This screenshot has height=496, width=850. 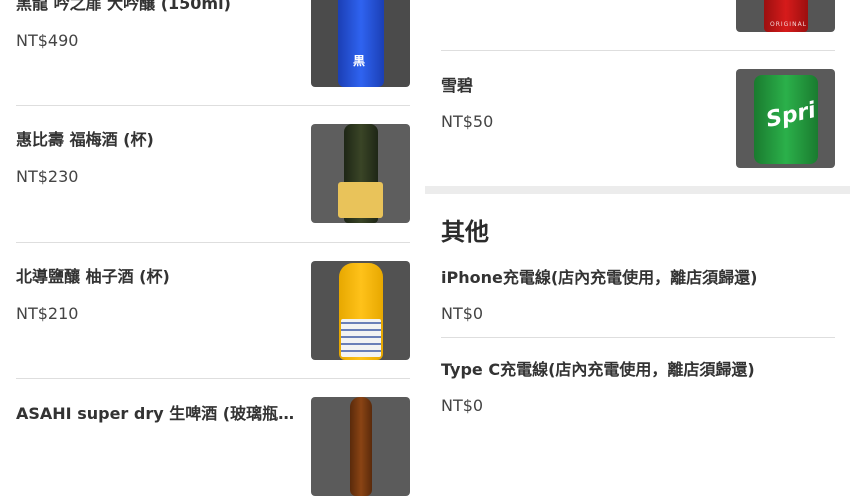 I want to click on item-name: Type C充電線(店內充電使用，離店須歸還), so click(x=598, y=369).